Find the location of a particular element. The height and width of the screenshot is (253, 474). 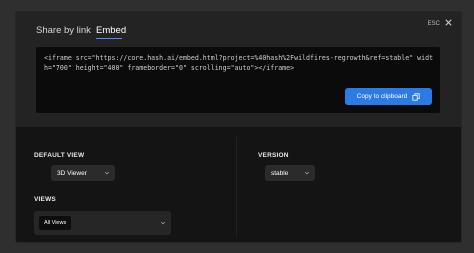

active-tab-indicator is located at coordinates (109, 38).